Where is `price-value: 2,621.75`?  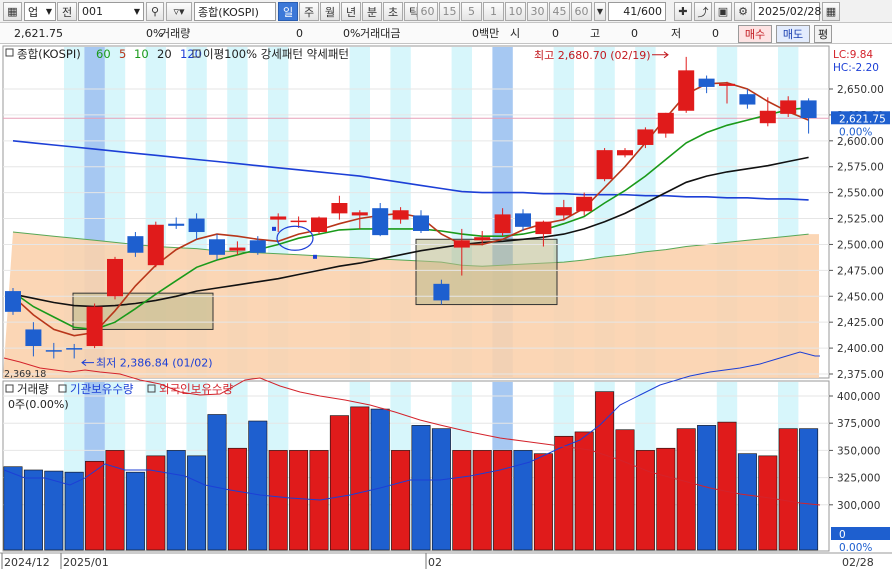
price-value: 2,621.75 is located at coordinates (38, 33).